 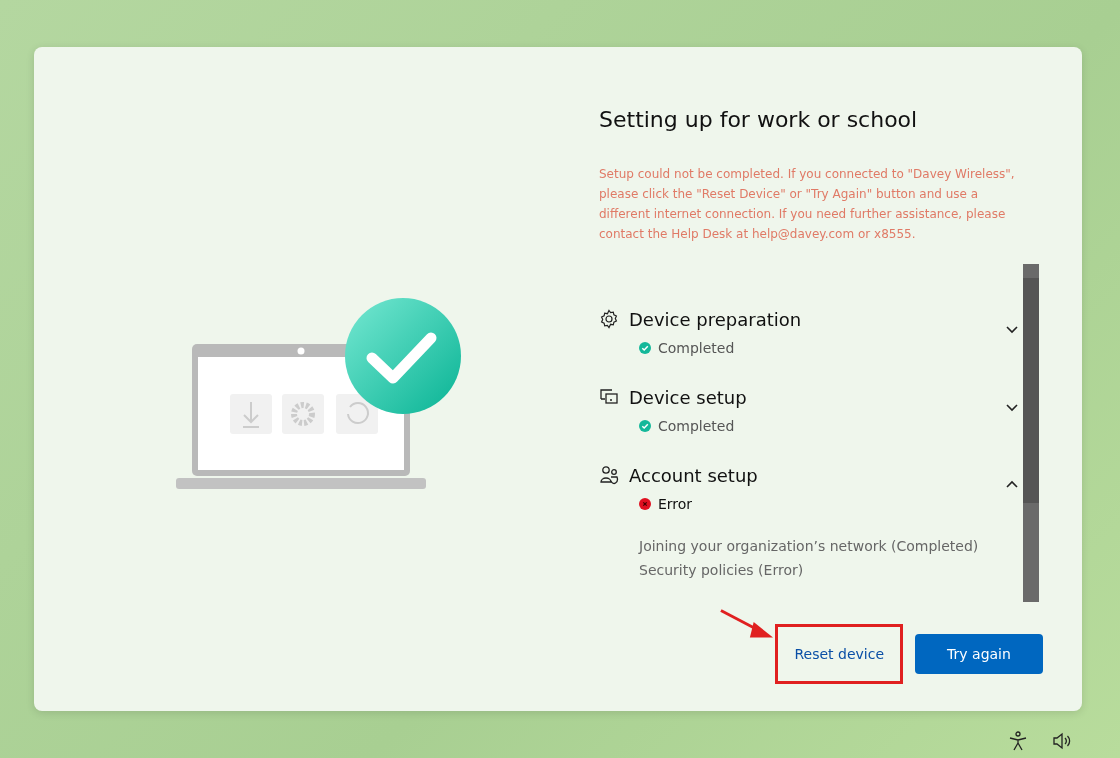 I want to click on reset-button: Reset device, so click(x=839, y=654).